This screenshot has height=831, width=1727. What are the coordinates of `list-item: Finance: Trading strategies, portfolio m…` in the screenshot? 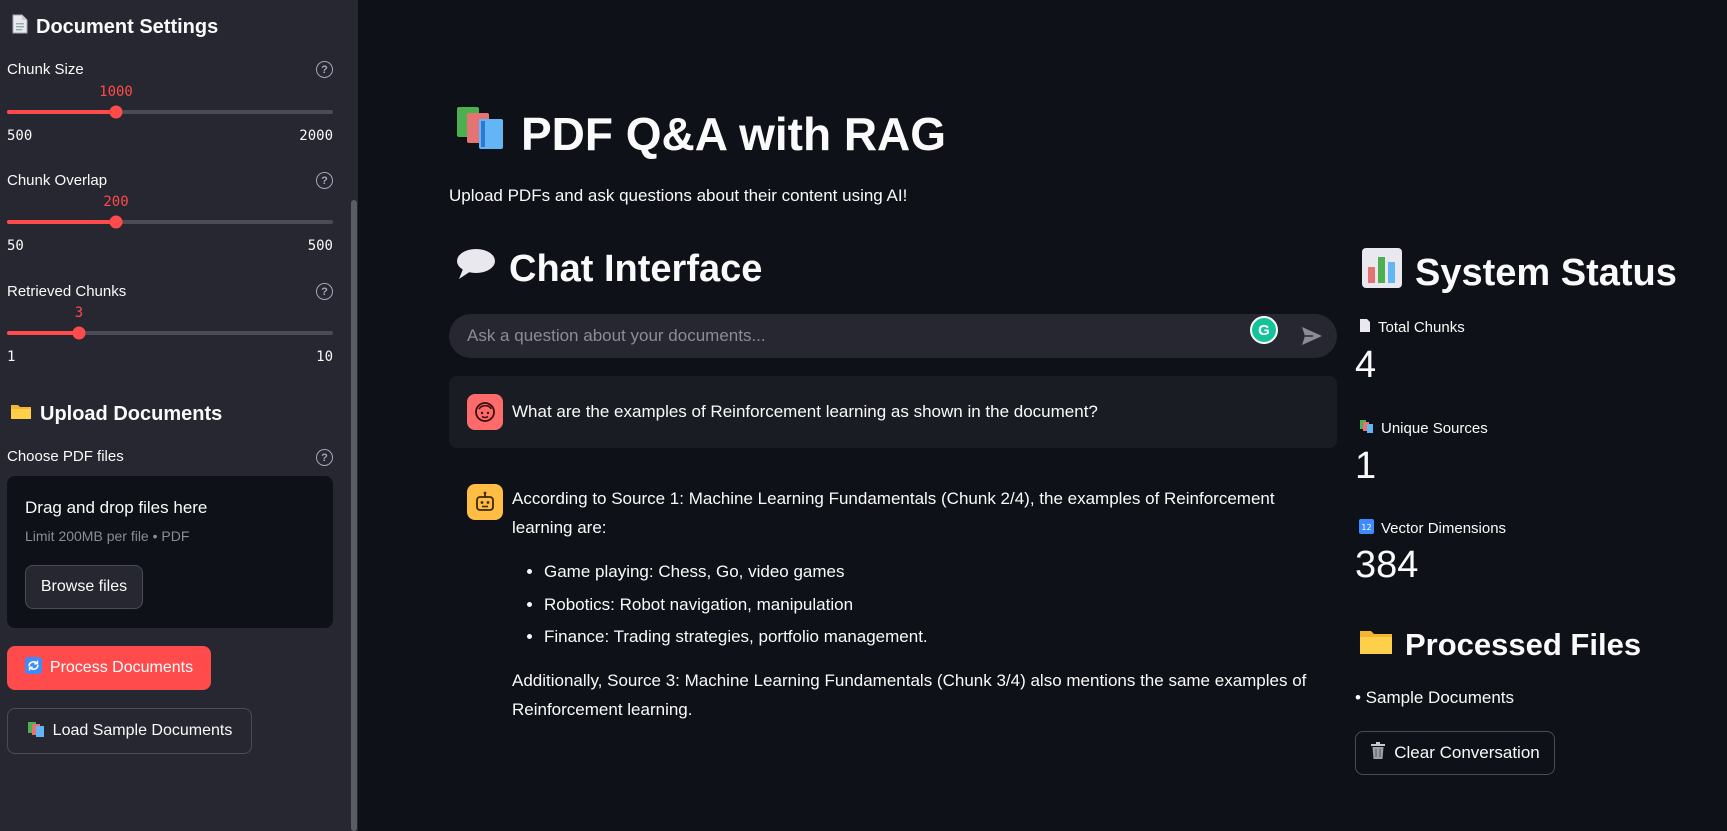 It's located at (938, 637).